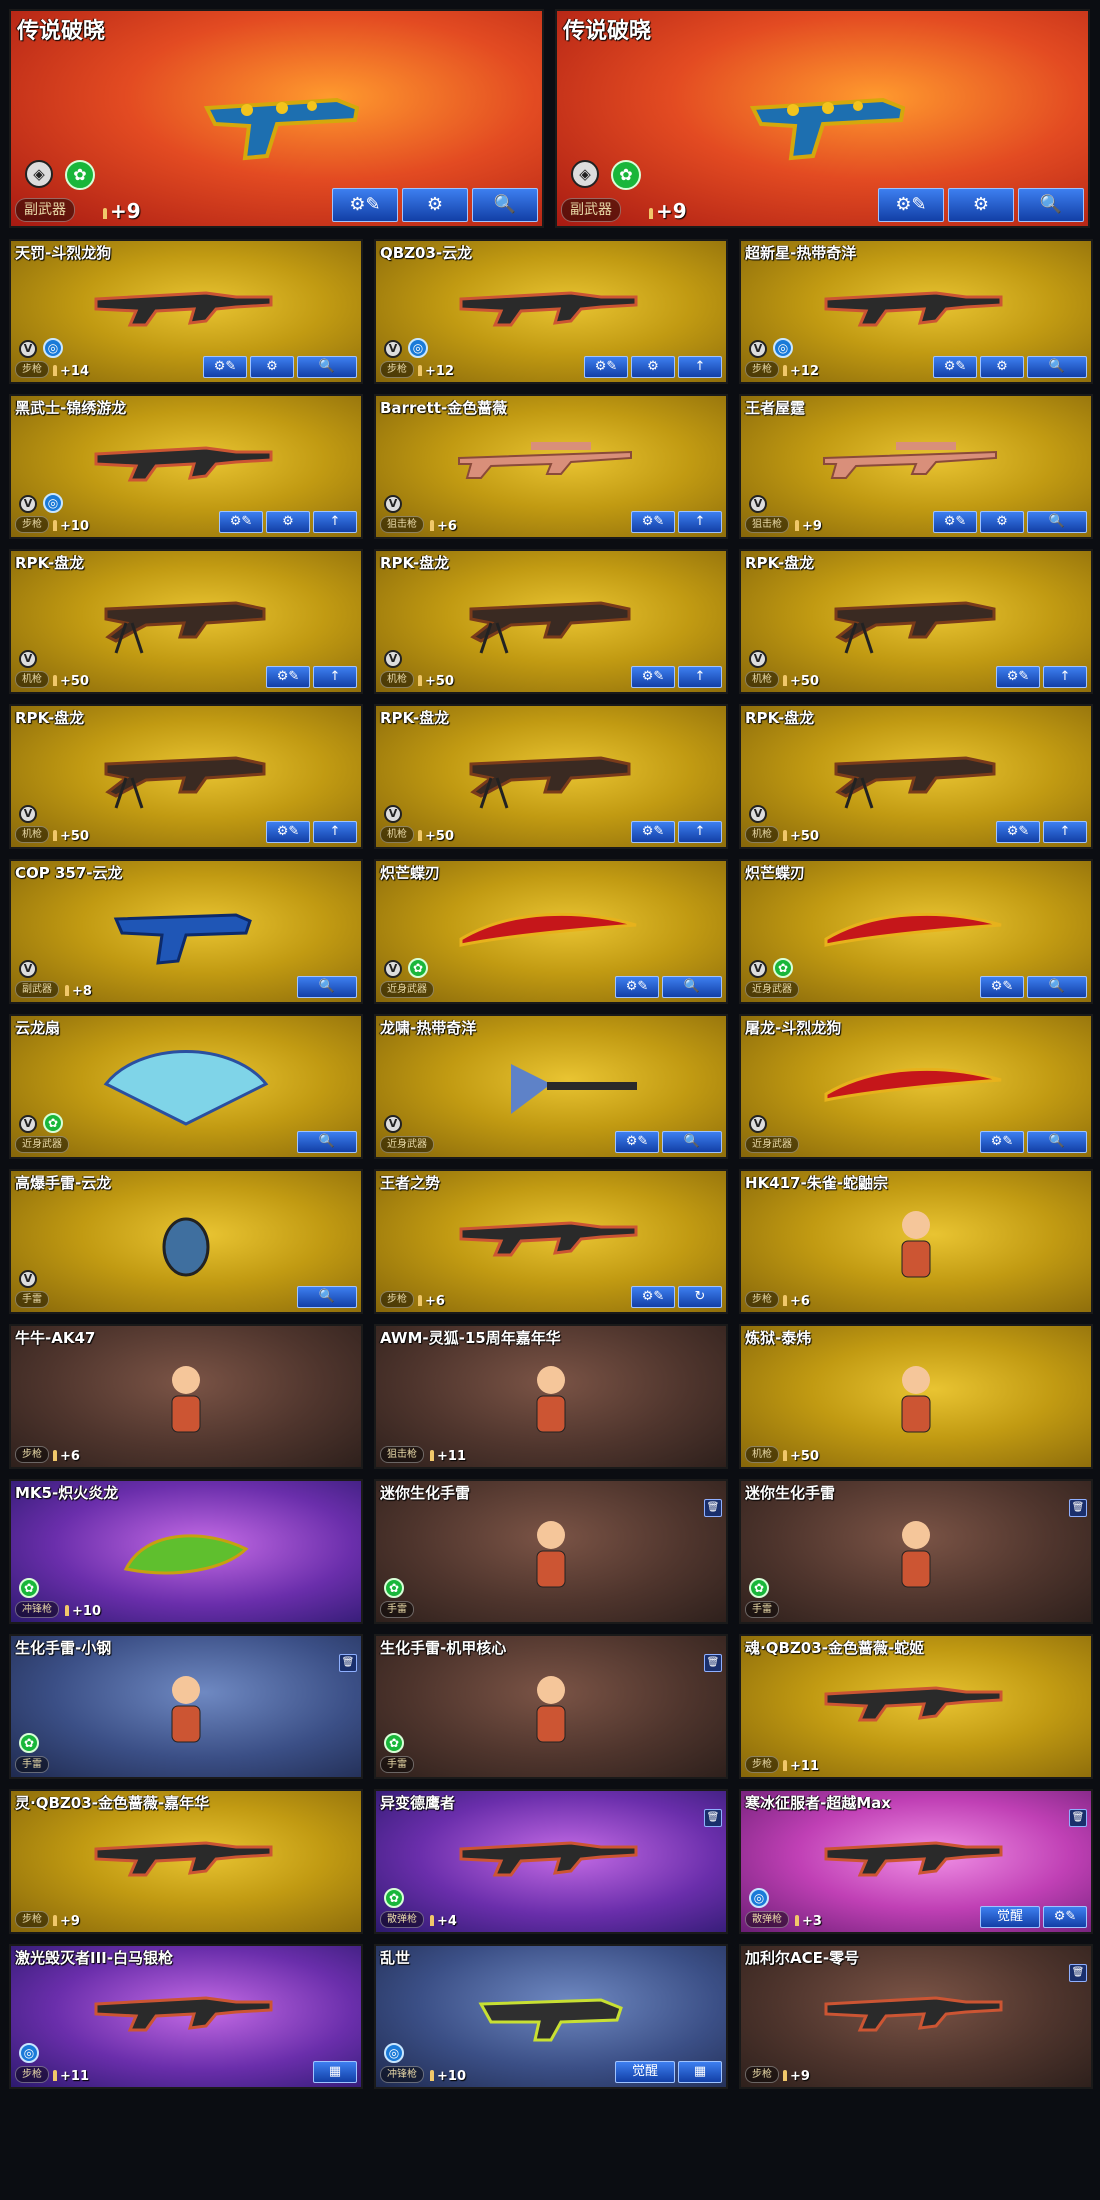  Describe the element at coordinates (186, 931) in the screenshot. I see `weapon-card: COP 357-云龙 V 副武器 +8 🔍` at that location.